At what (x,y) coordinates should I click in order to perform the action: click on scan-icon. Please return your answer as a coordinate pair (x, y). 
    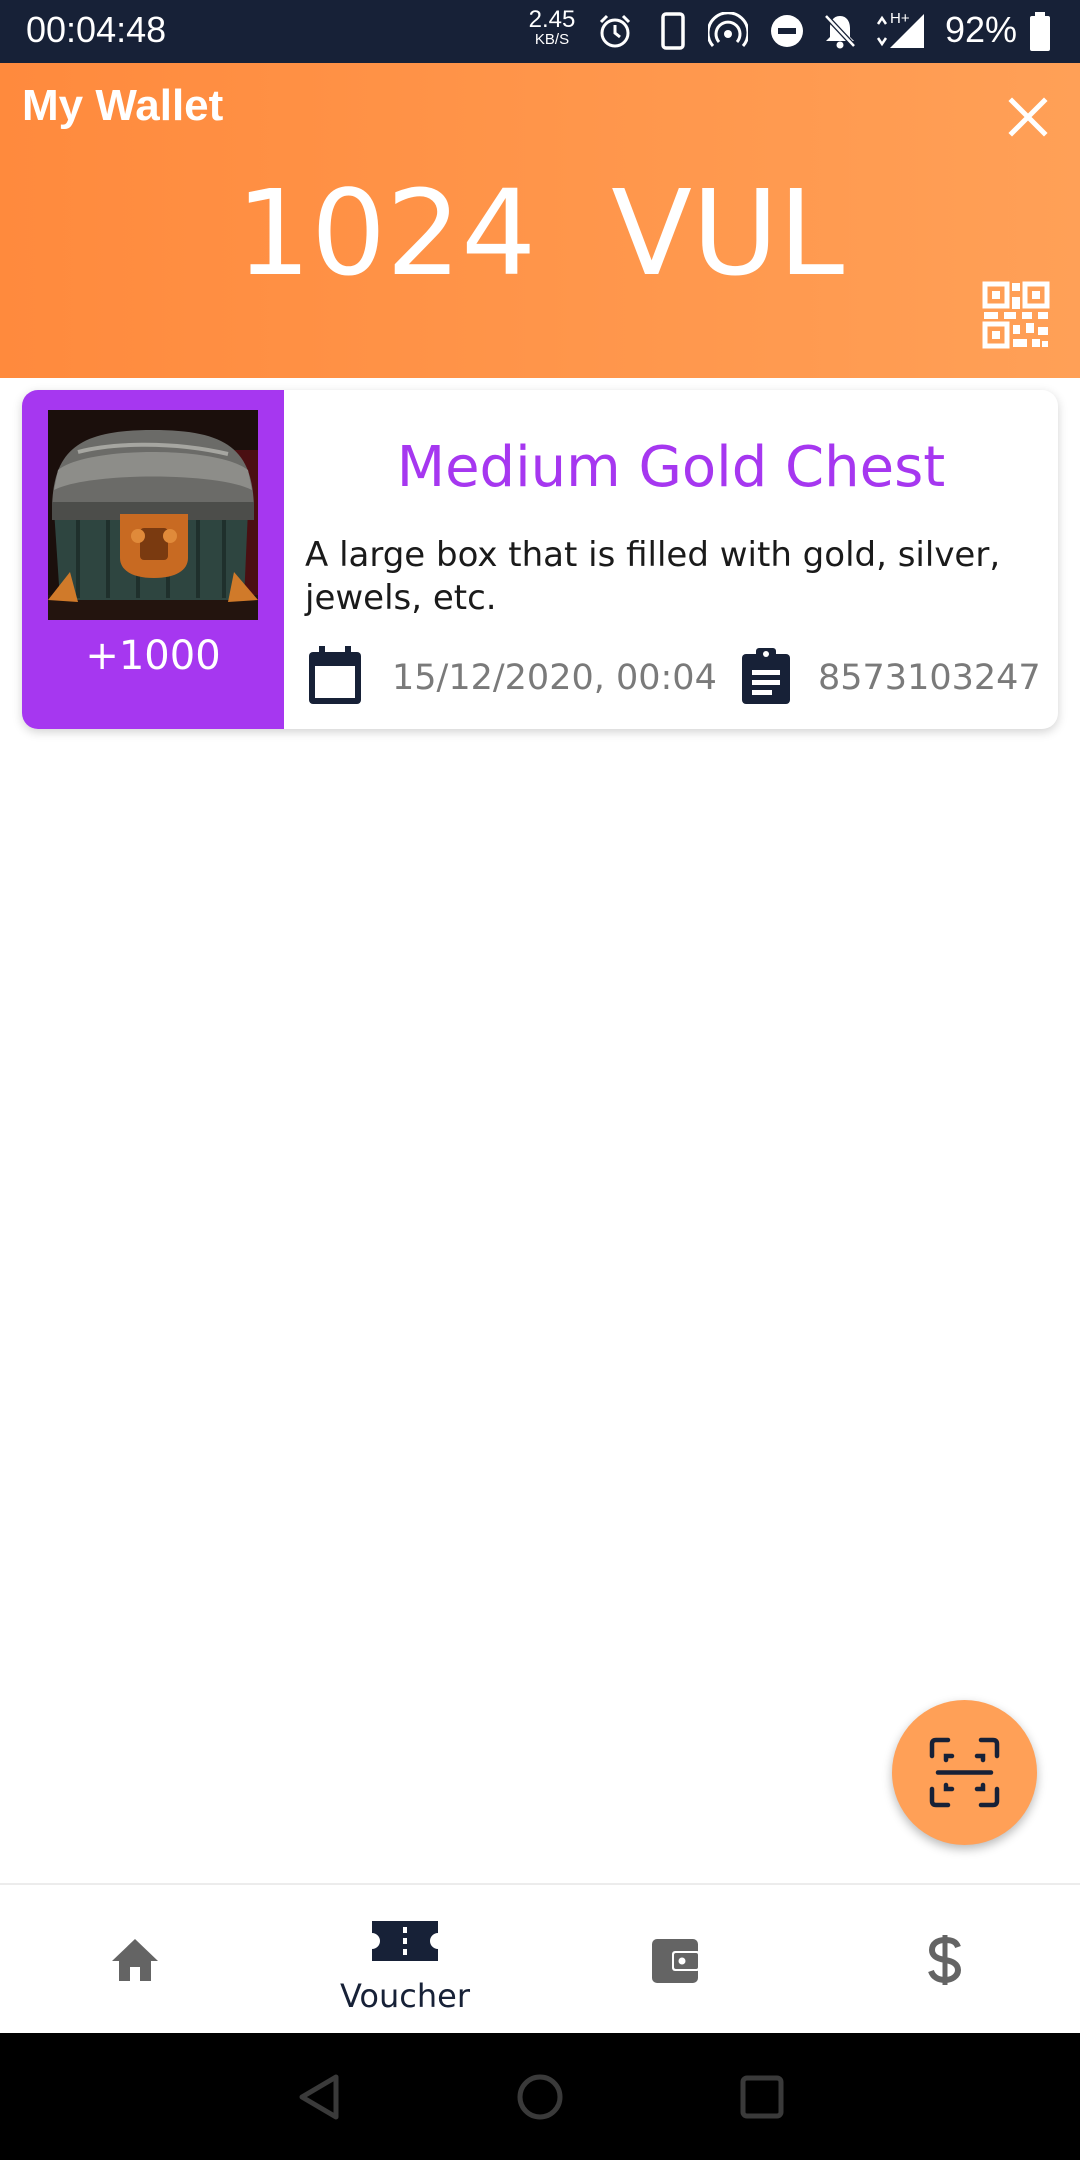
    Looking at the image, I should click on (964, 1772).